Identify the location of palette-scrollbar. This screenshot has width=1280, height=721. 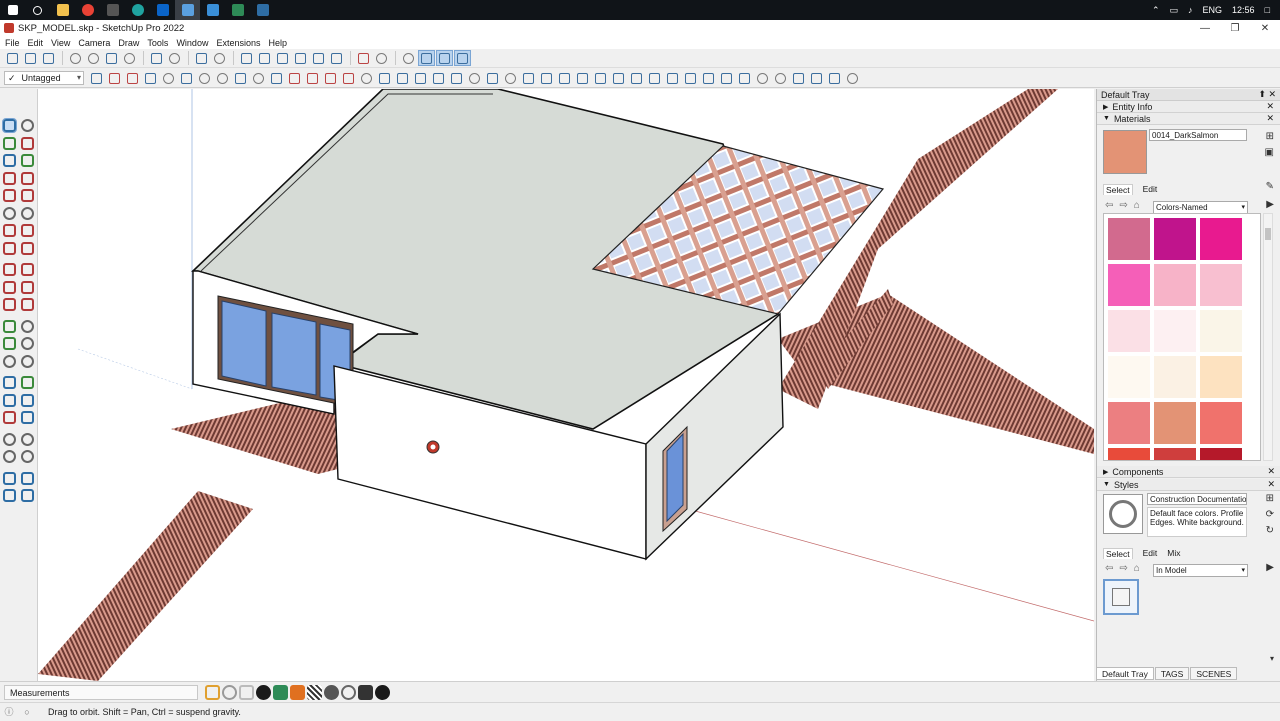
(1268, 337).